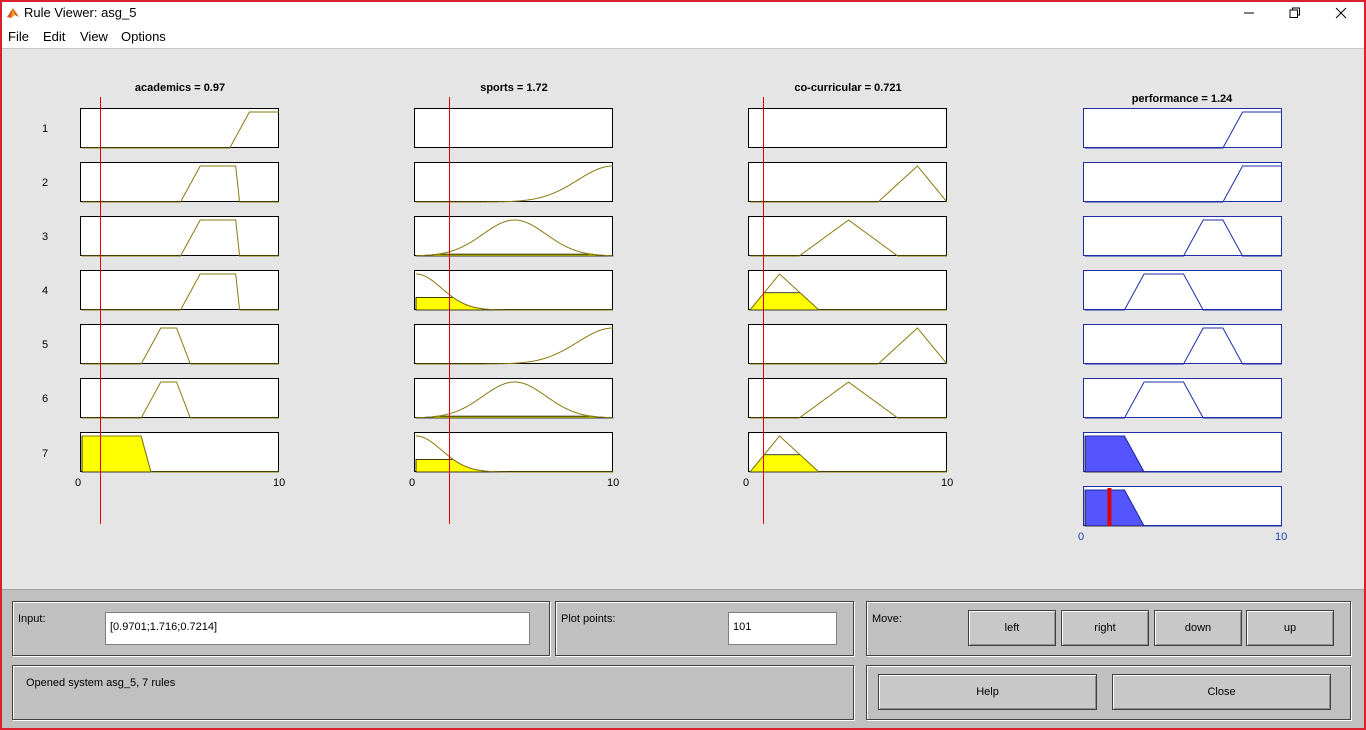 This screenshot has width=1366, height=730. I want to click on move-up-button: up, so click(1290, 628).